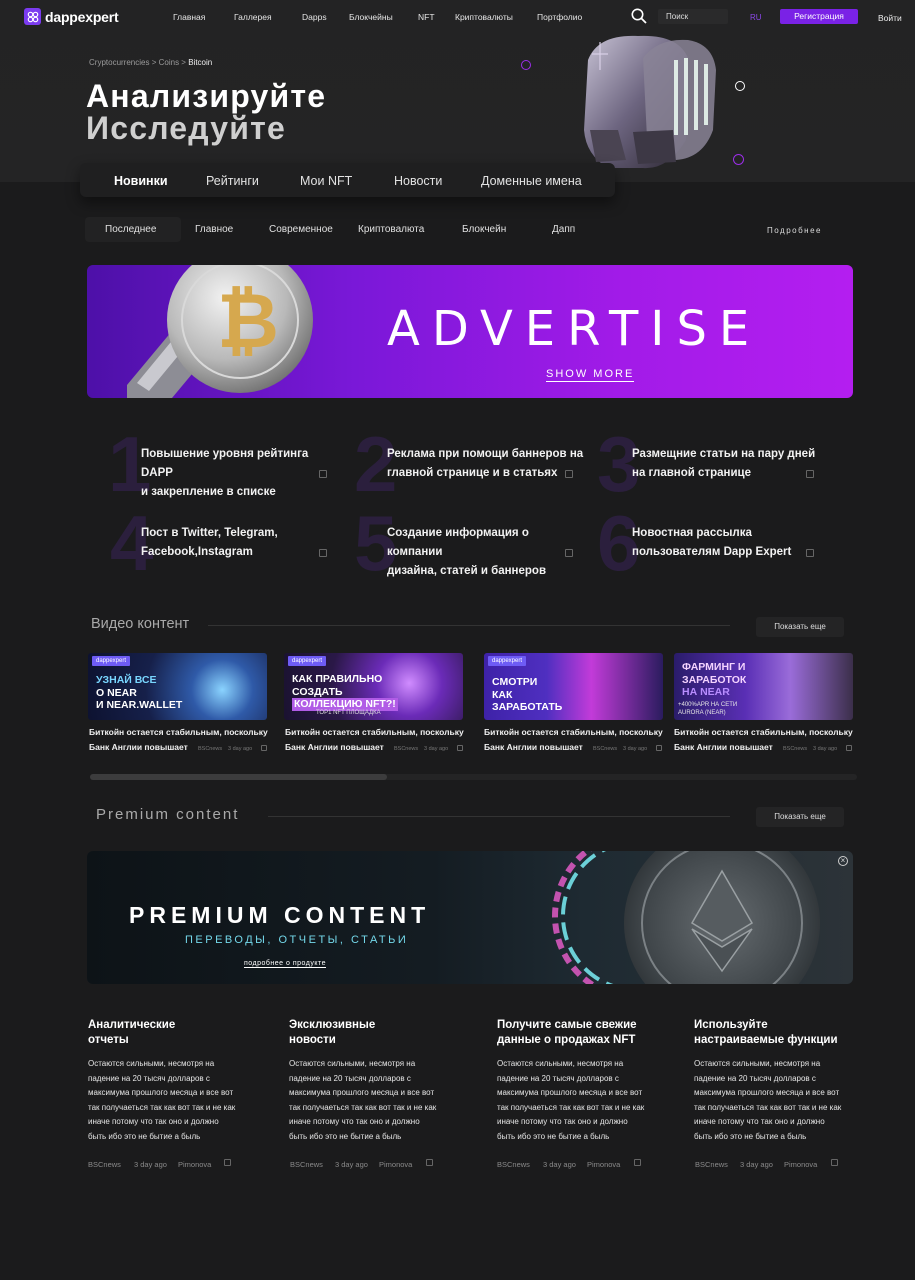 This screenshot has height=1280, width=915. Describe the element at coordinates (563, 229) in the screenshot. I see `sub-tab-dapp: Дапп` at that location.